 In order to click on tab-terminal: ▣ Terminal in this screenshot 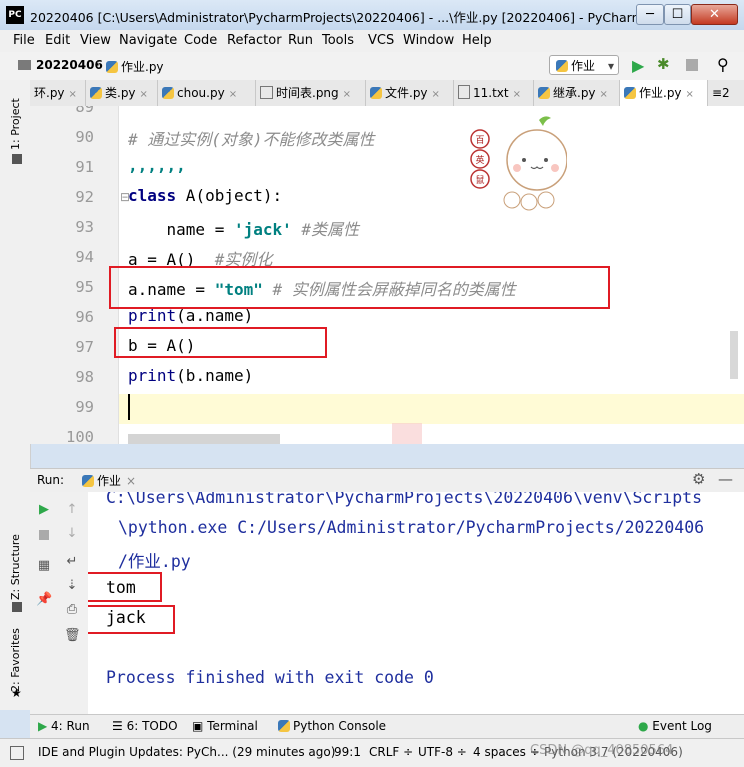, I will do `click(225, 726)`.